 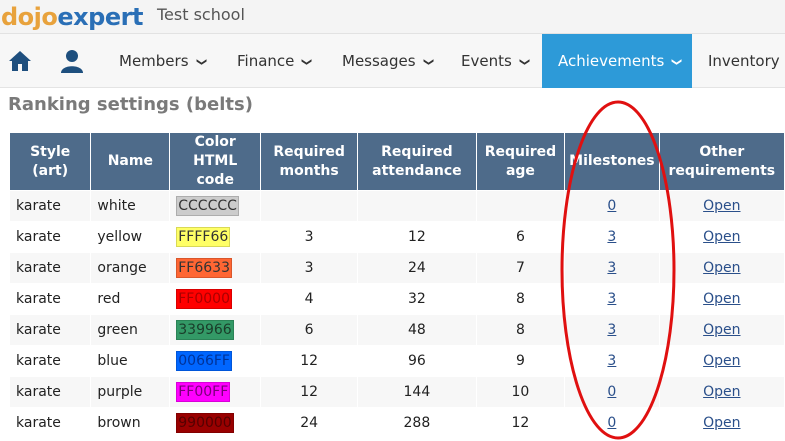 I want to click on table-row: karate orange FF6633 3 24 7 3 Open, so click(x=396, y=268).